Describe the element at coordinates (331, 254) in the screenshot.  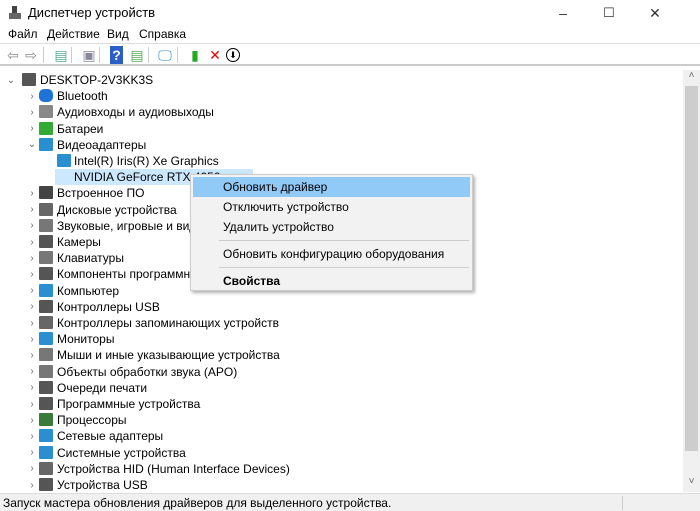
I see `context-menu-item: Обновить конфигурацию оборудования` at that location.